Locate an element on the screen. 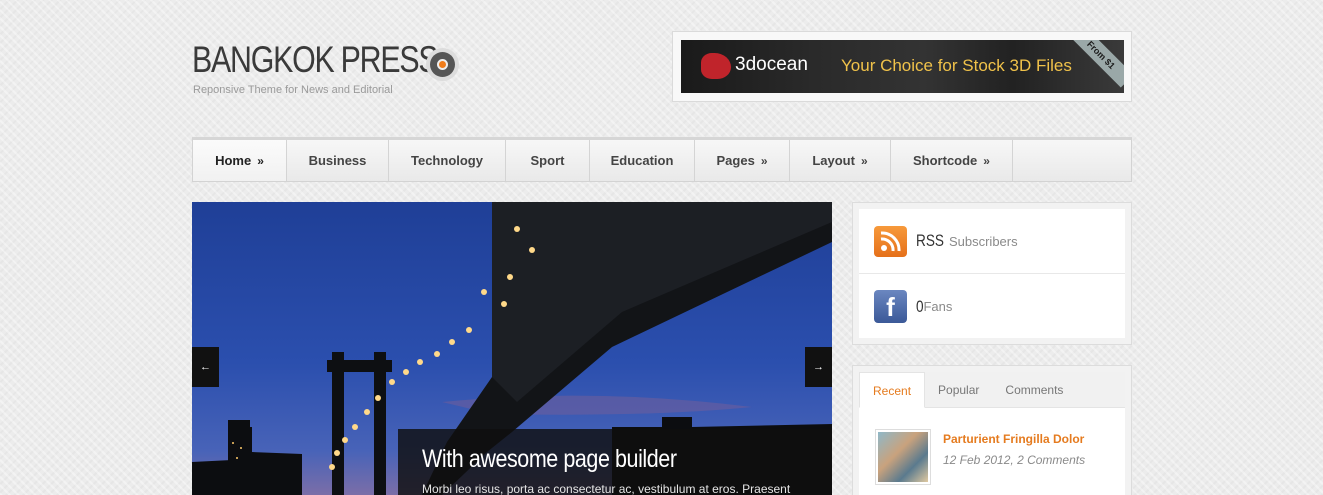  ad-brand: 3docean is located at coordinates (771, 64).